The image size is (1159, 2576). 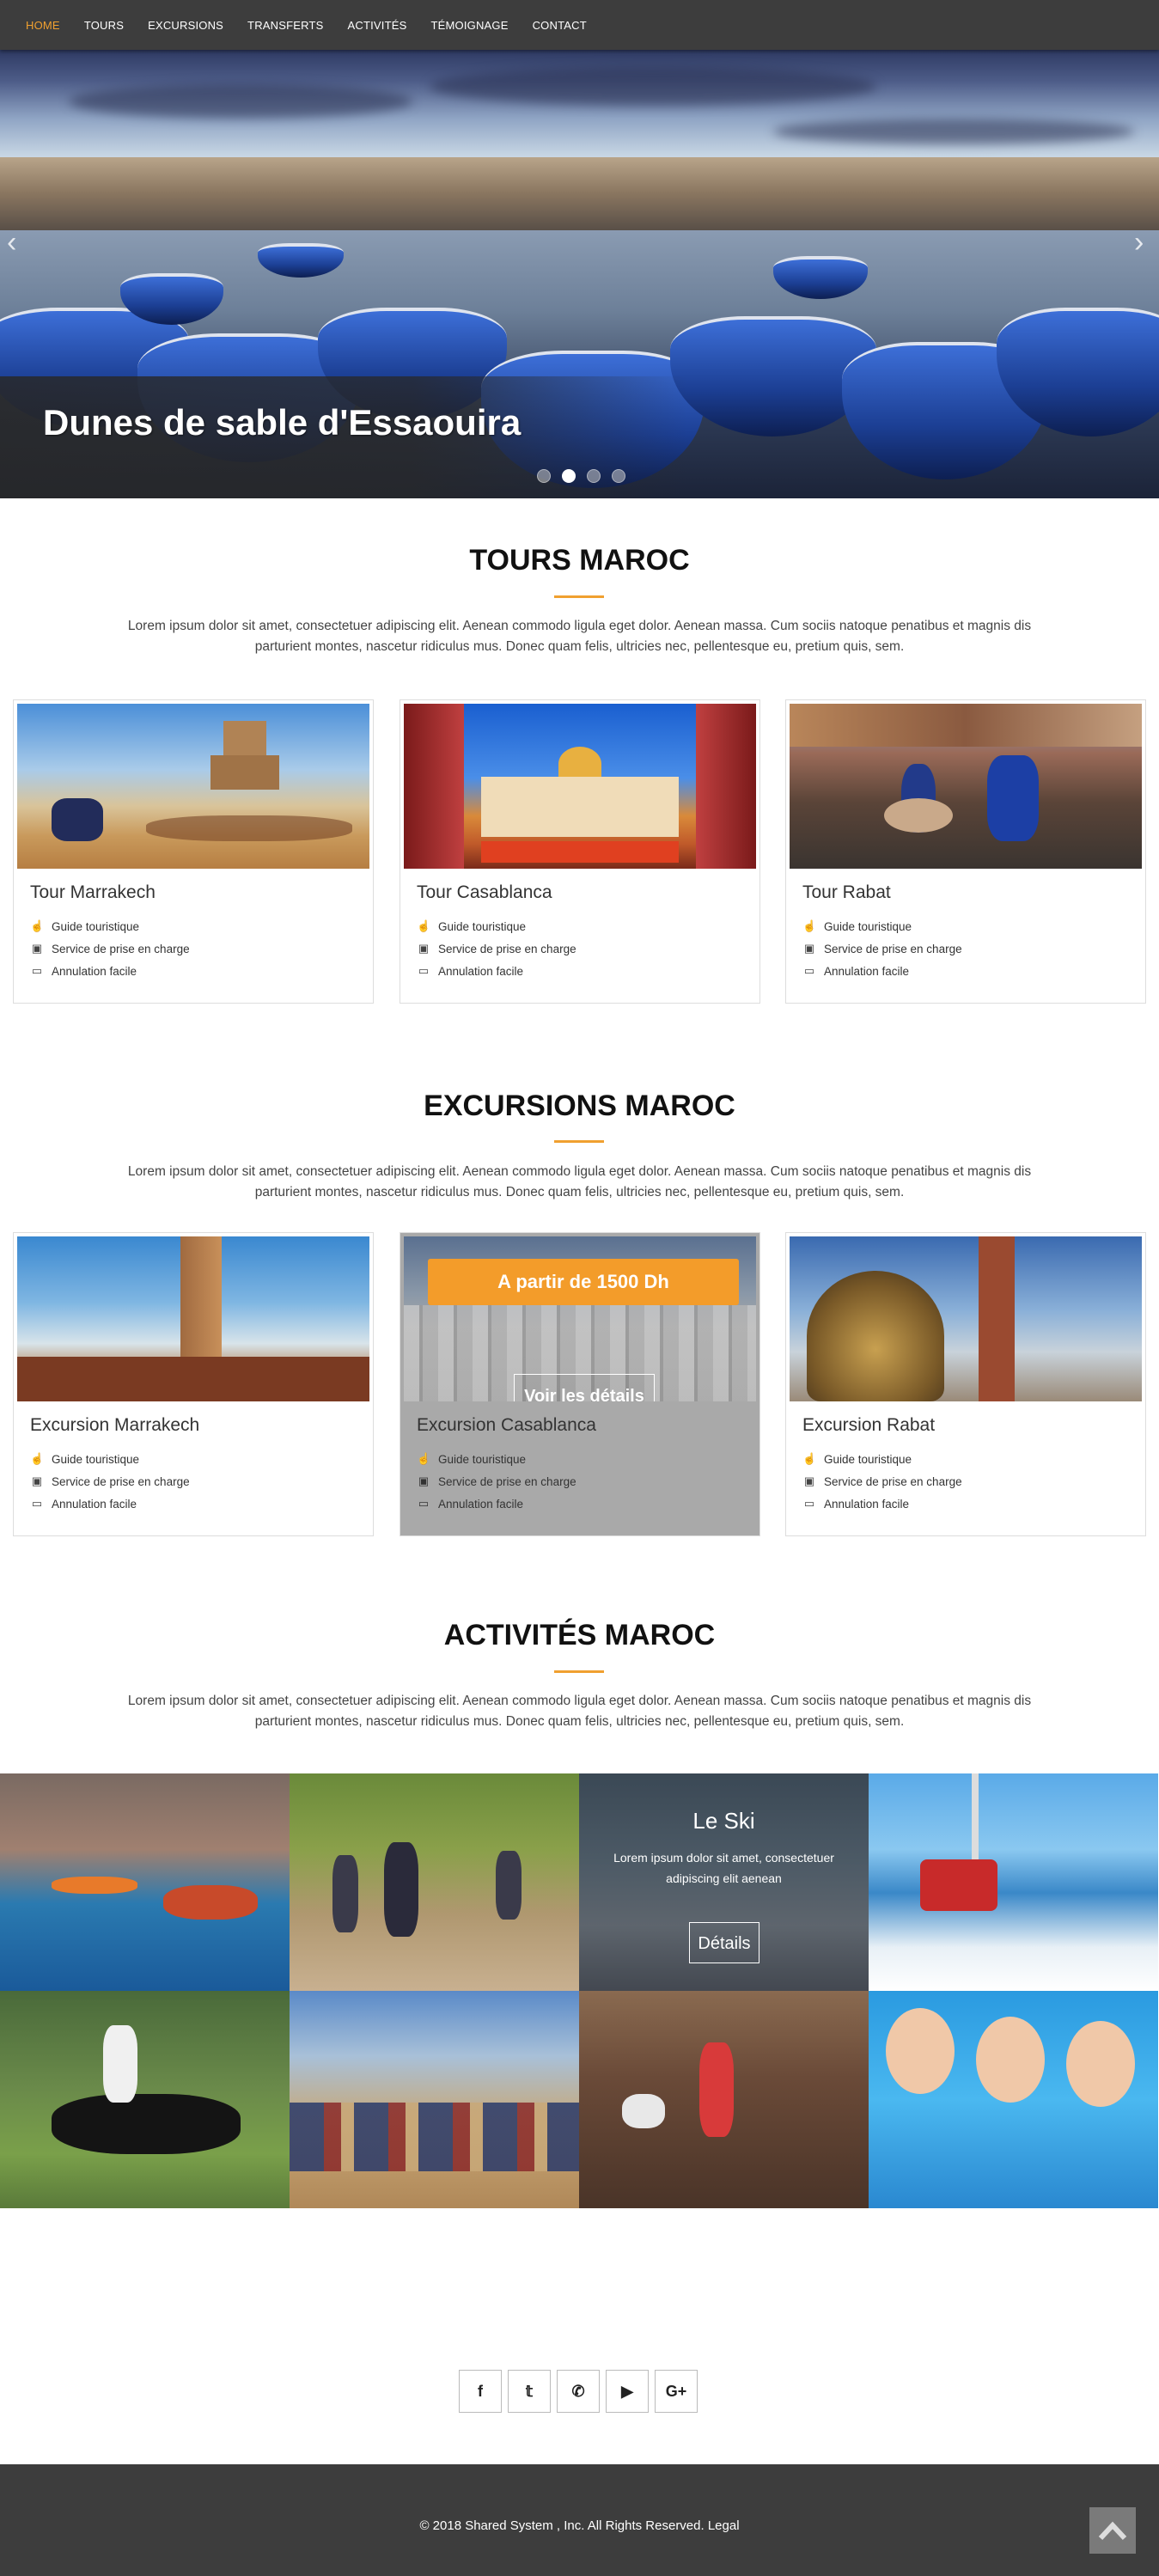 I want to click on activity-tile-randonnee, so click(x=724, y=2099).